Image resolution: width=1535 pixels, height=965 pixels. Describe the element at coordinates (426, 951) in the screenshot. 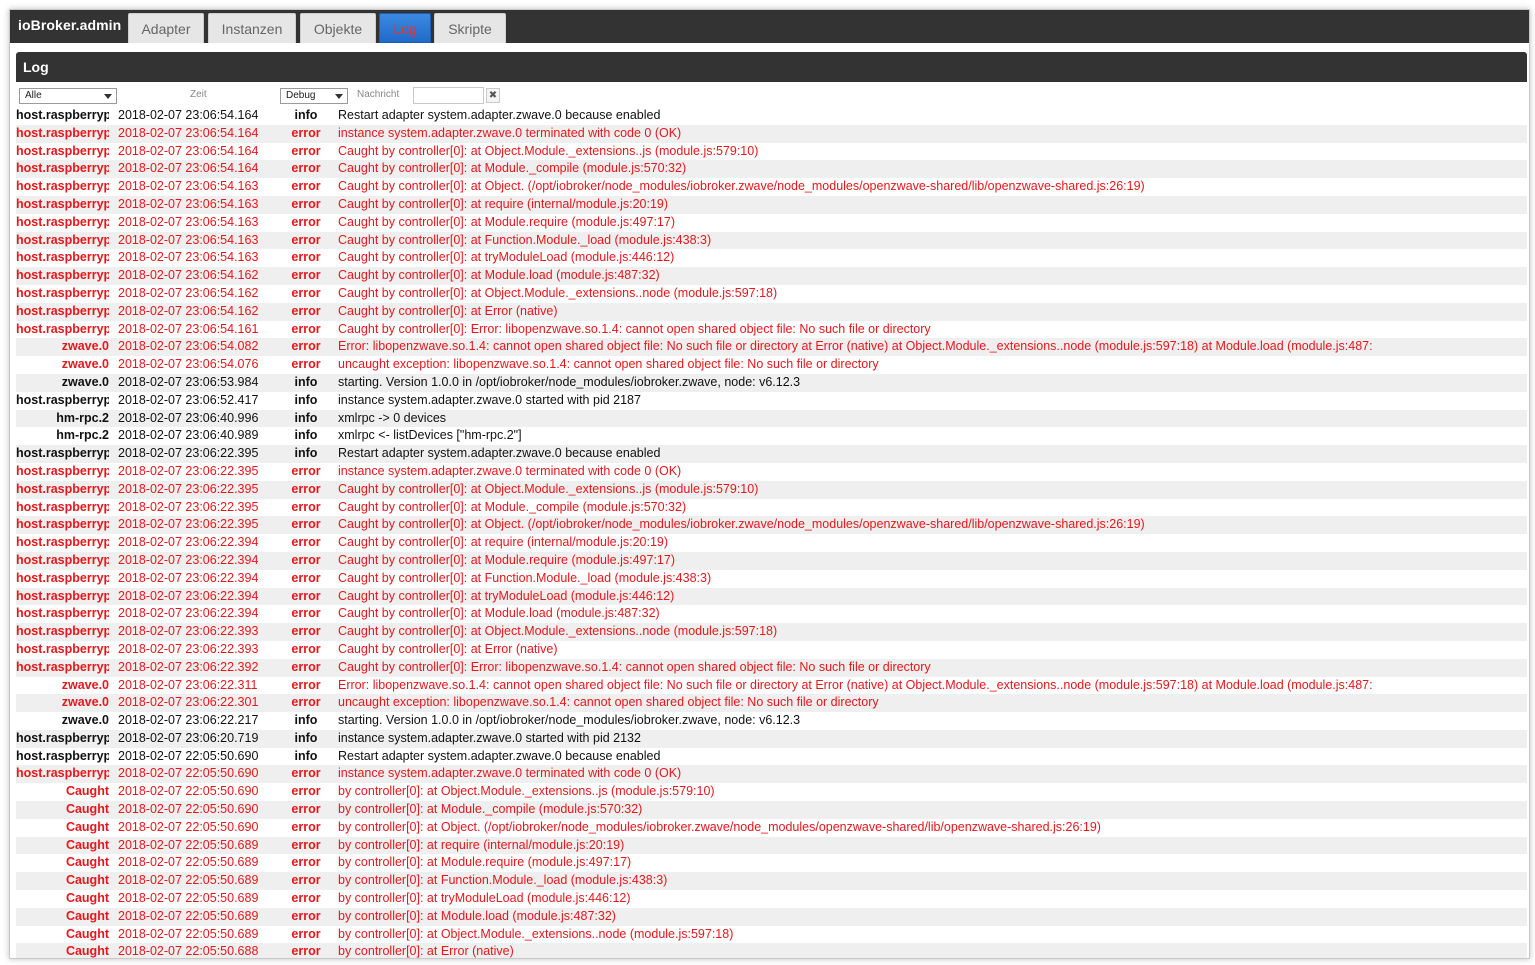

I see `log-message: by controller[0]: at Error (native)` at that location.